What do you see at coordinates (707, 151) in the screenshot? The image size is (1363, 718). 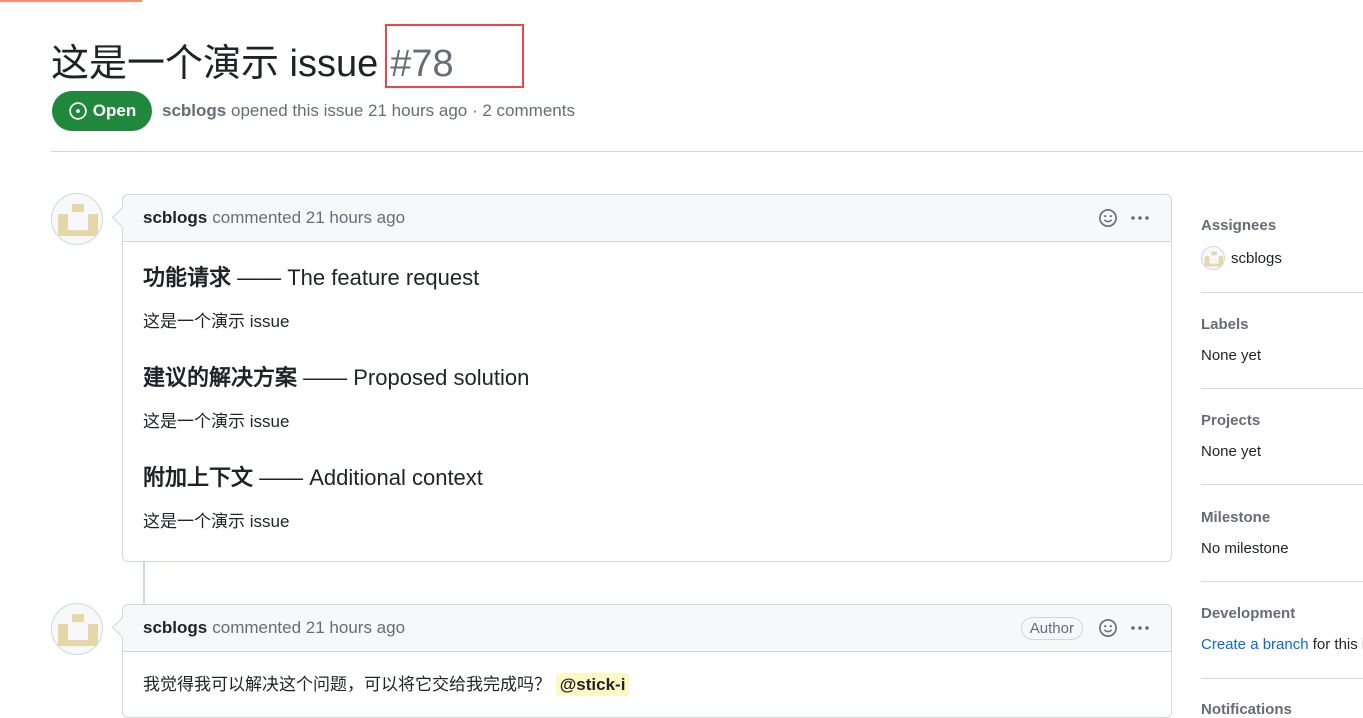 I see `header-divider` at bounding box center [707, 151].